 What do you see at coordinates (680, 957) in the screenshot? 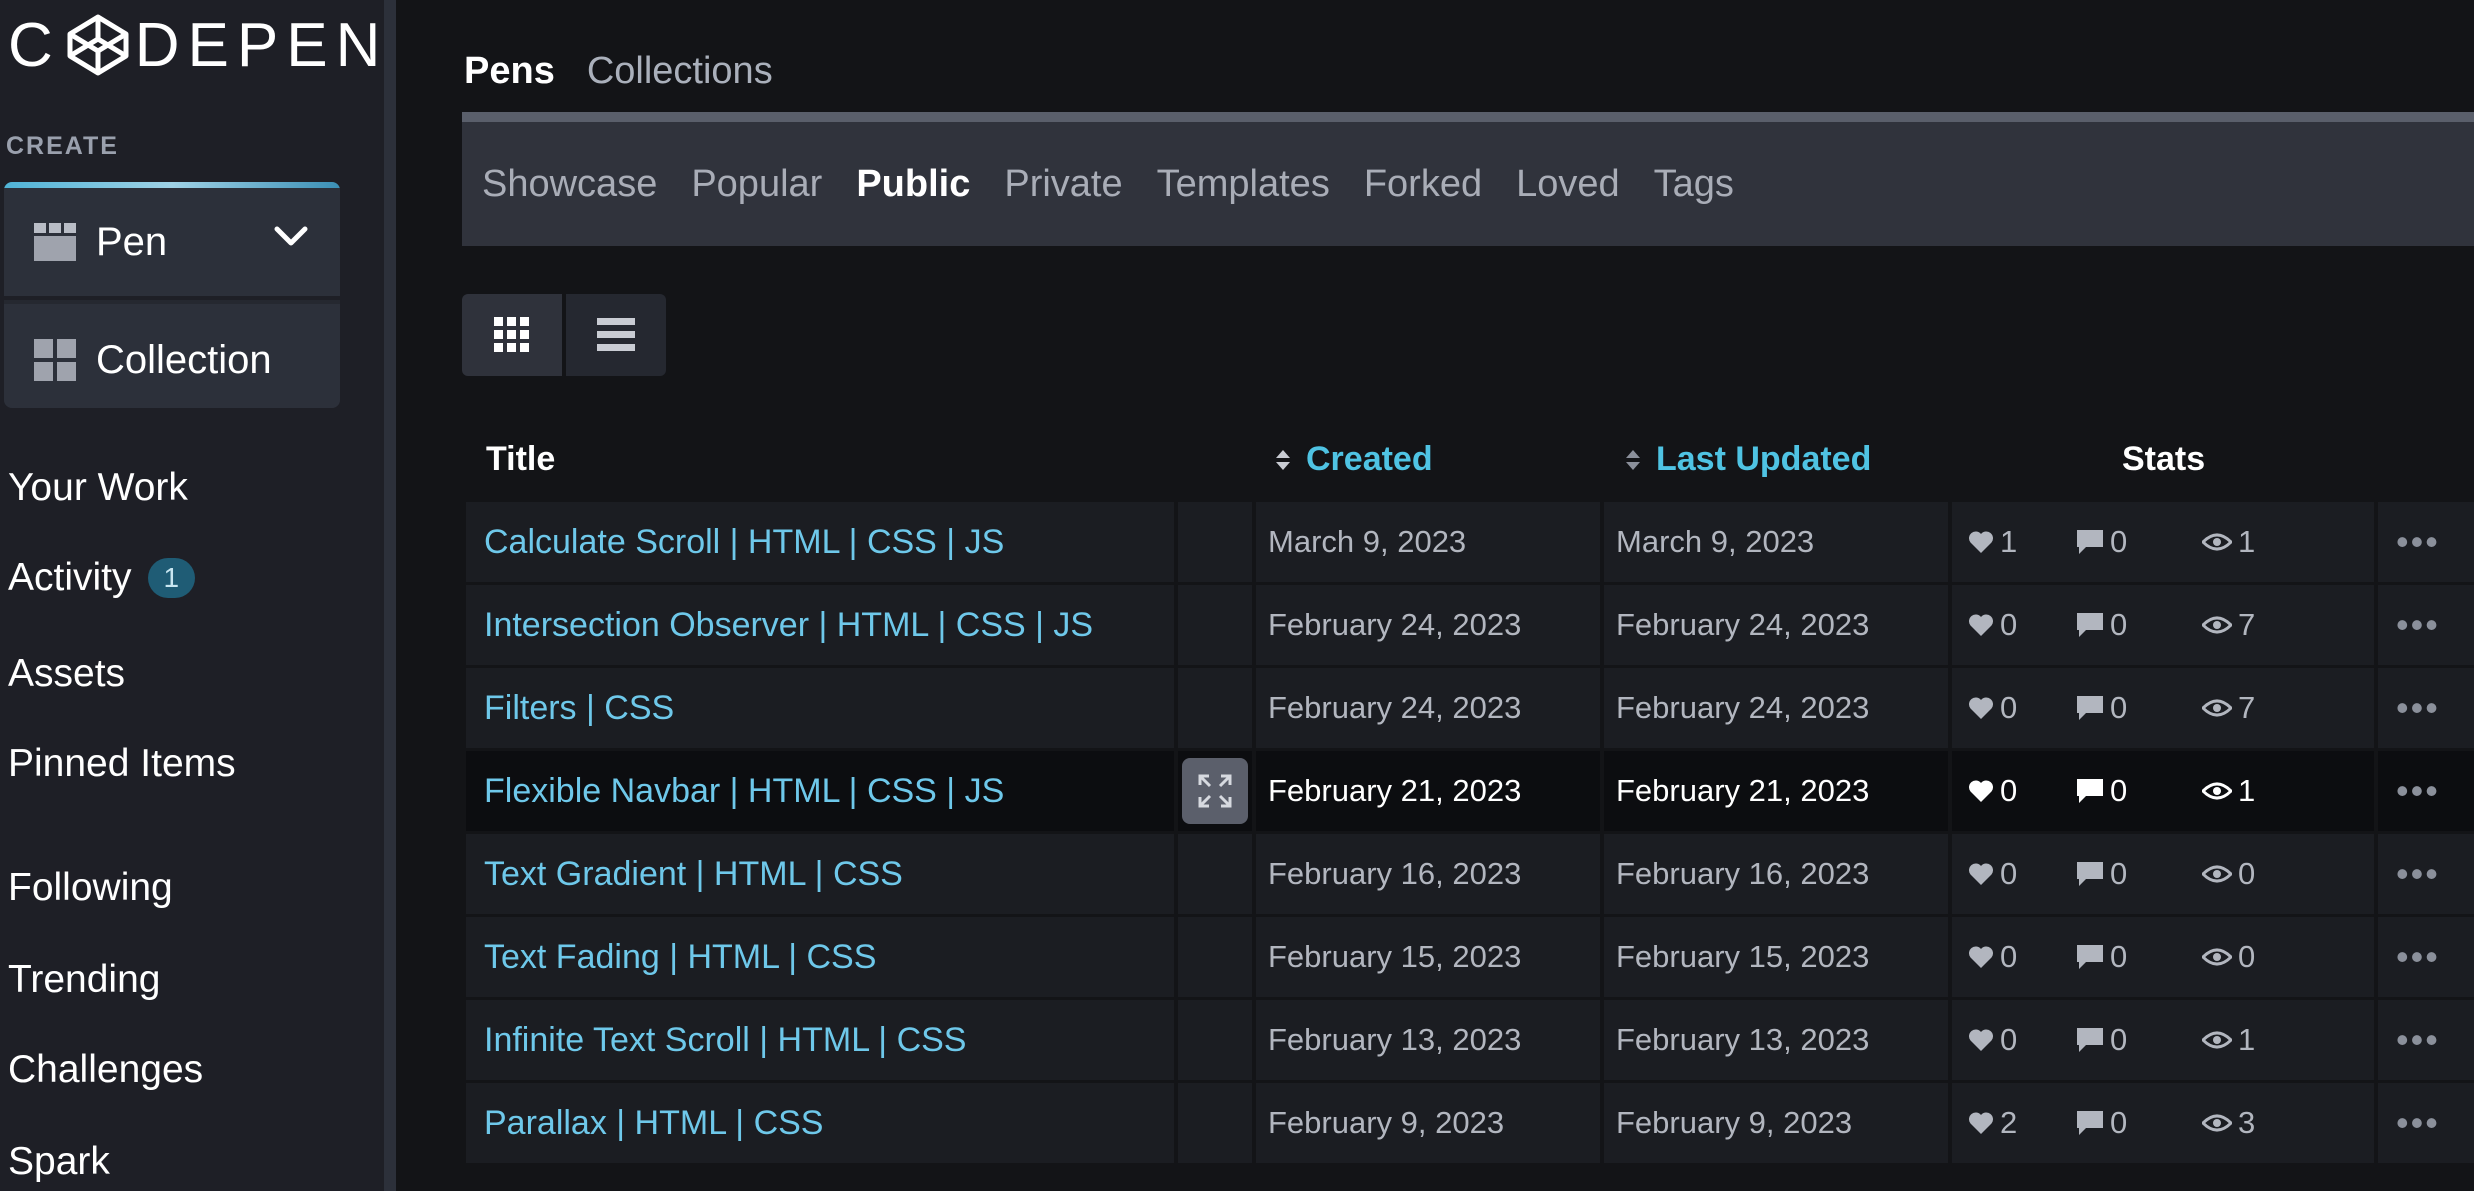
I see `pen-title: Text Fading | HTML | CSS` at bounding box center [680, 957].